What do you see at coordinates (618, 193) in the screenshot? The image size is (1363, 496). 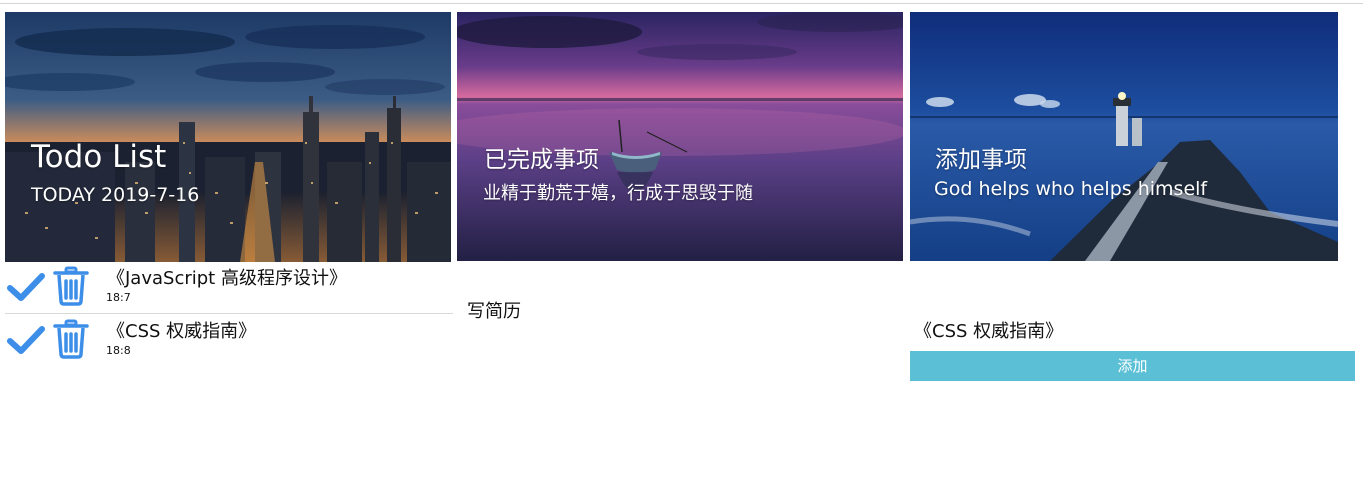 I see `completed-panel-motto: 业精于勤荒于嬉，行成于思毁于随` at bounding box center [618, 193].